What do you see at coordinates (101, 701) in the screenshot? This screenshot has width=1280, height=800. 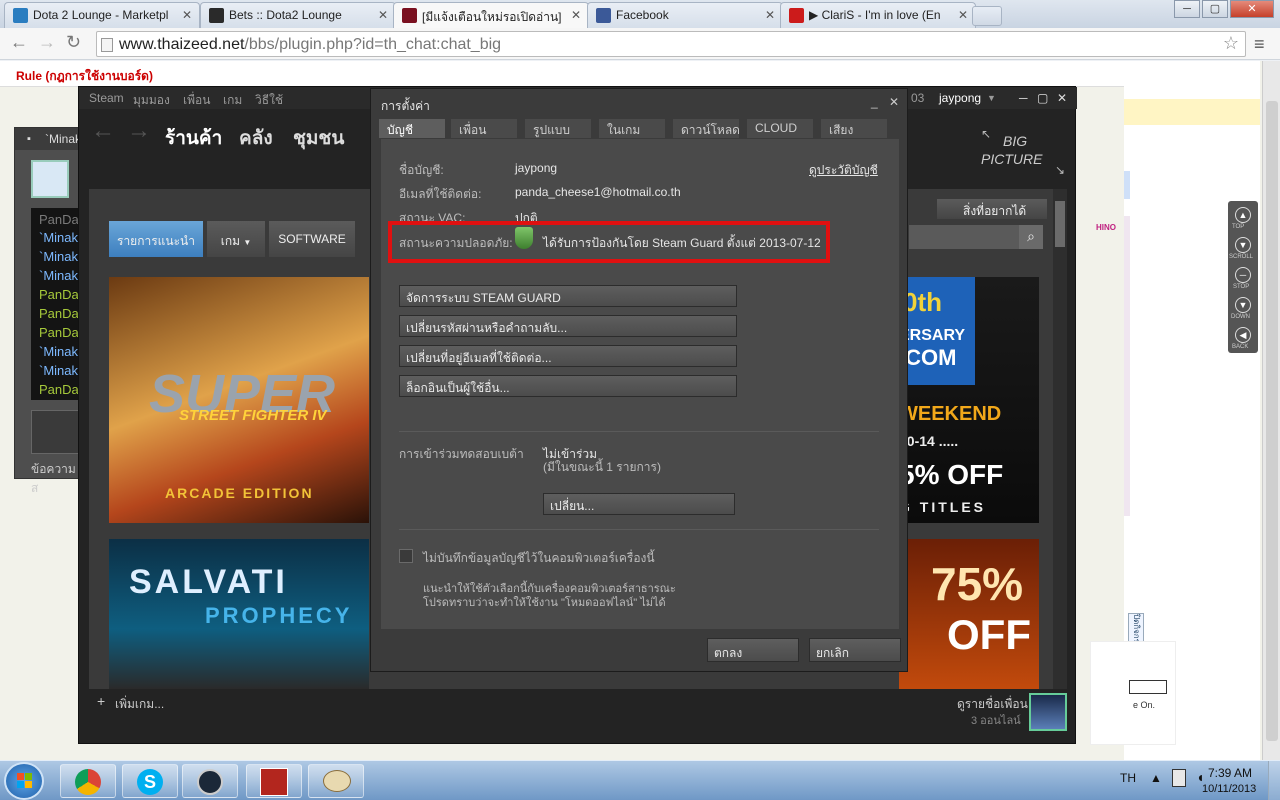 I see `plus-icon: +` at bounding box center [101, 701].